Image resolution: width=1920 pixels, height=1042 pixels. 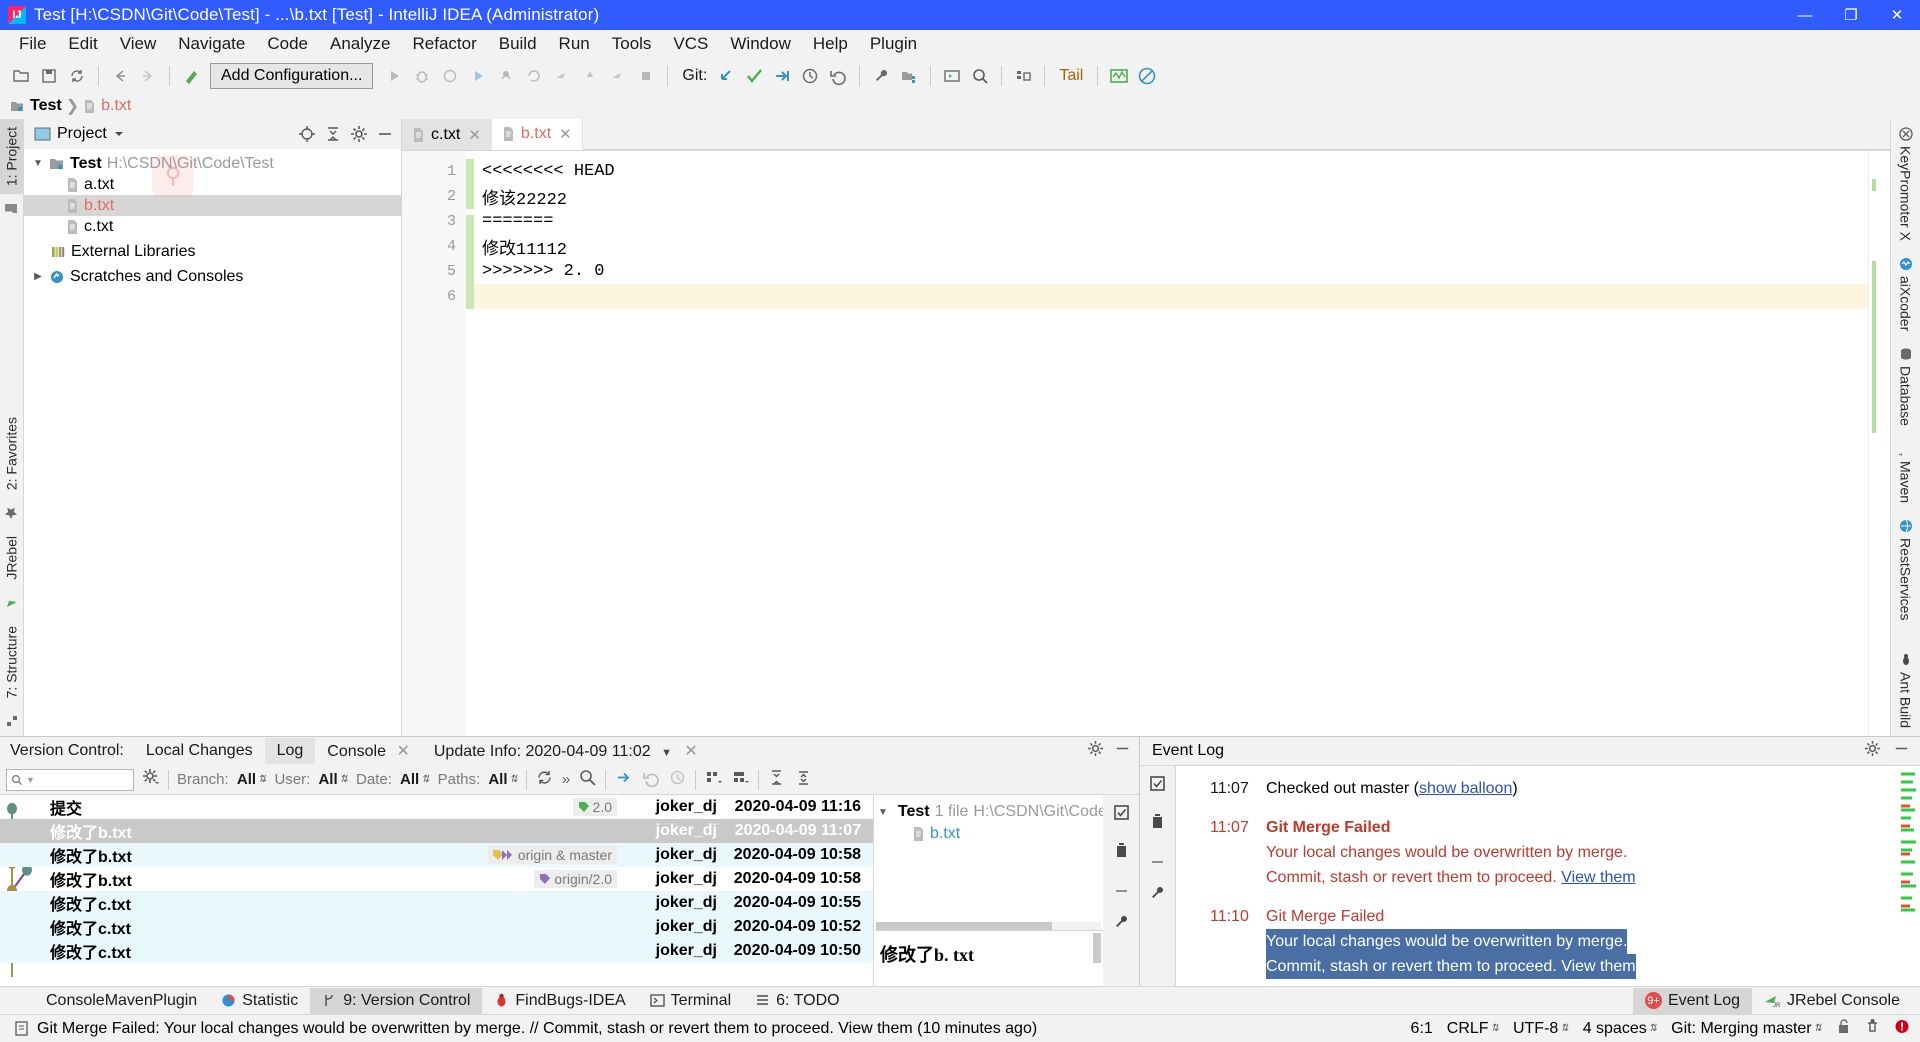 What do you see at coordinates (436, 951) in the screenshot?
I see `commit-row: 修改了c.txt joker_dj 2020-04-09 10:50` at bounding box center [436, 951].